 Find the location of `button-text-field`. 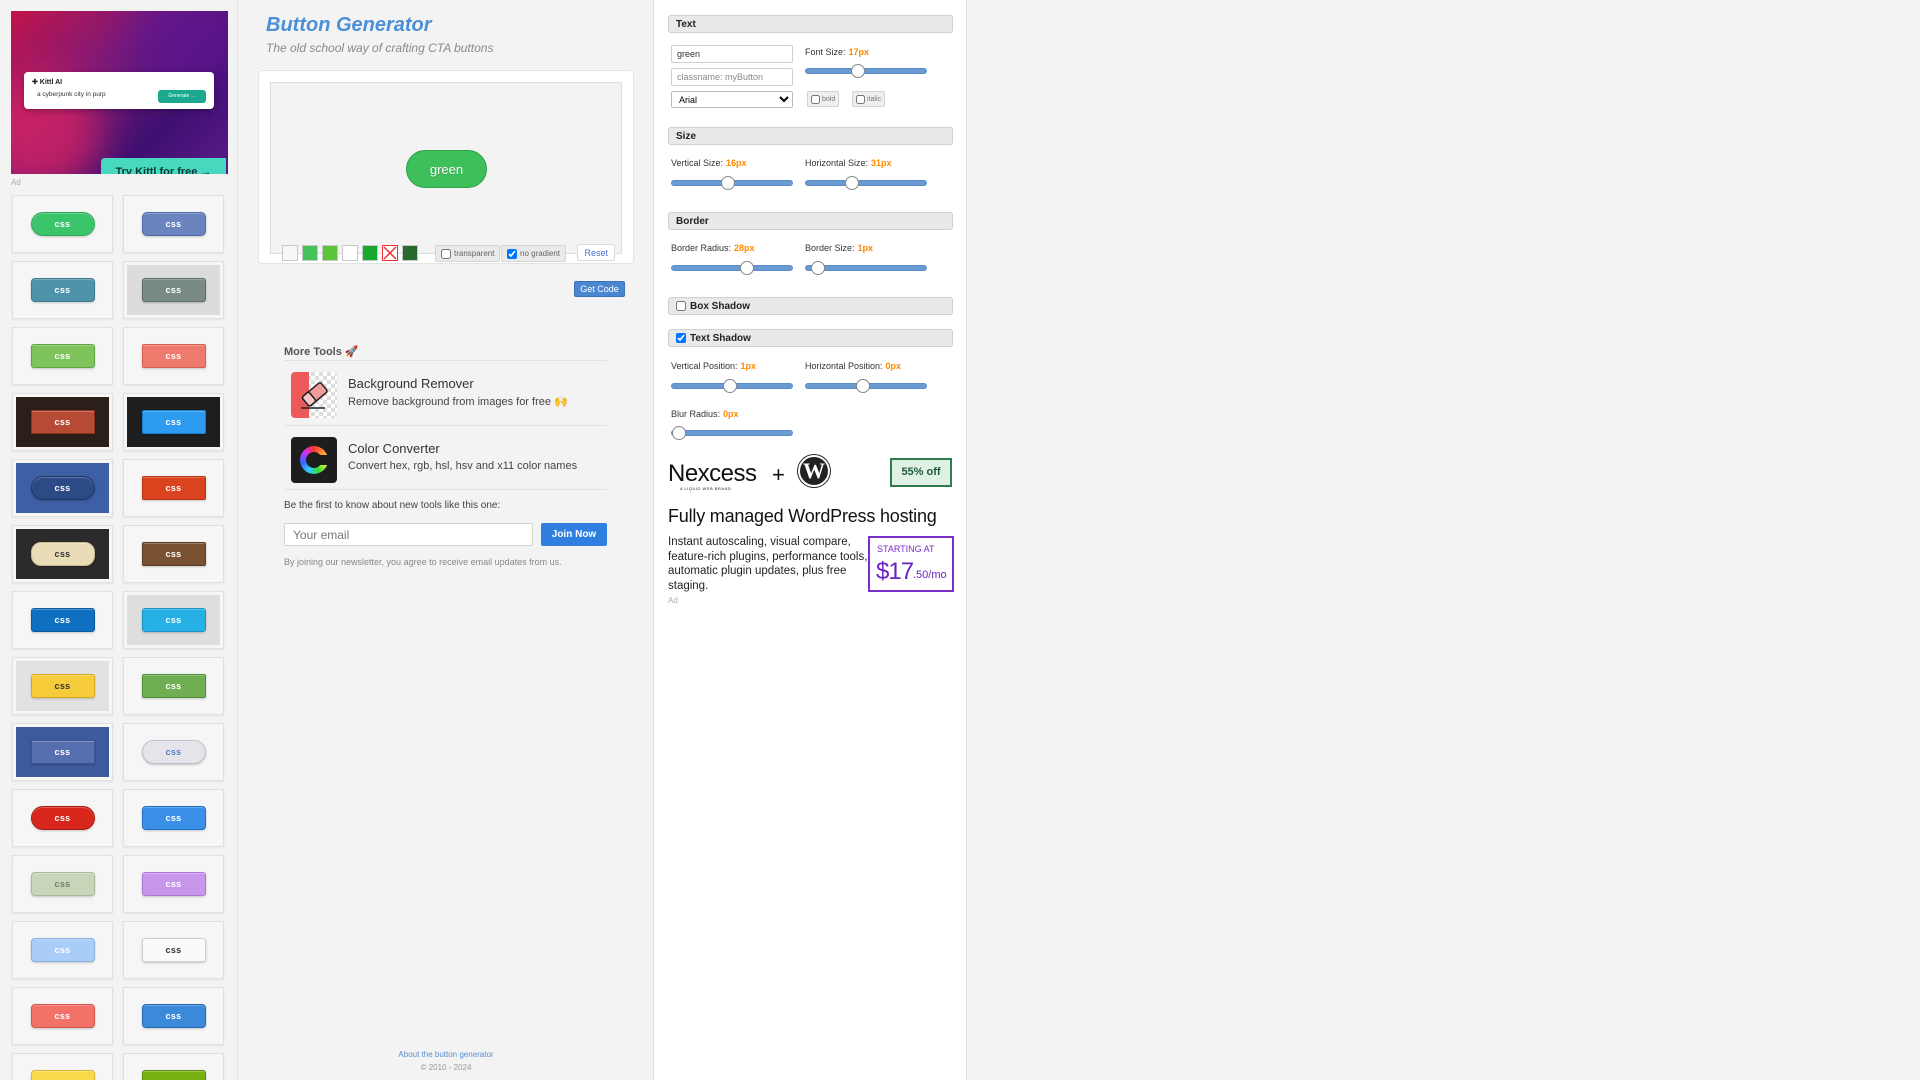

button-text-field is located at coordinates (732, 54).